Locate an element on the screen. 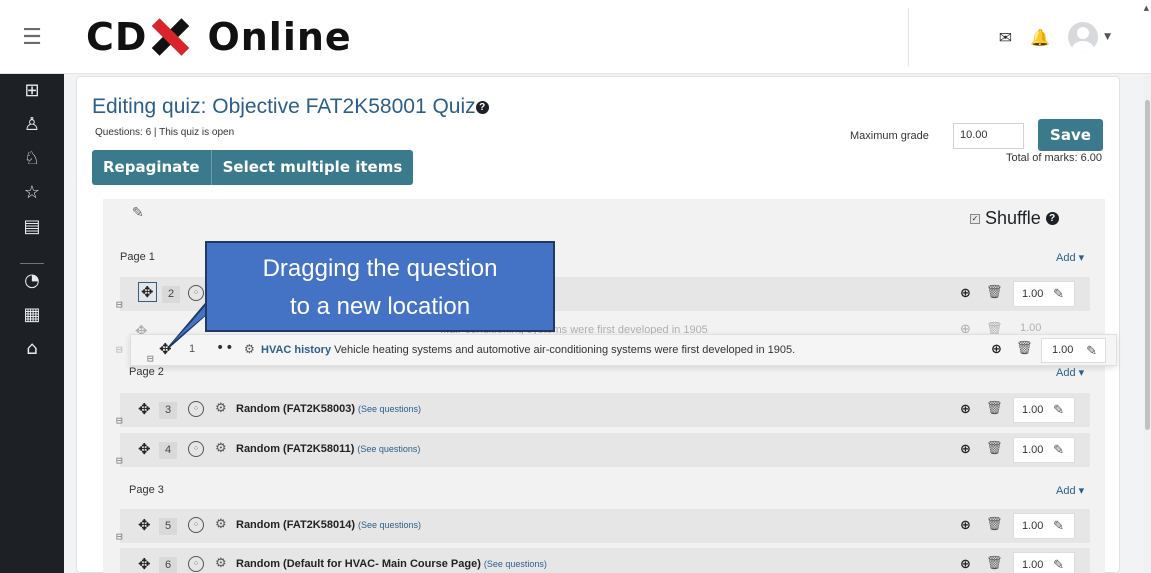 This screenshot has width=1151, height=573. max-grade-input: 10.00 is located at coordinates (988, 136).